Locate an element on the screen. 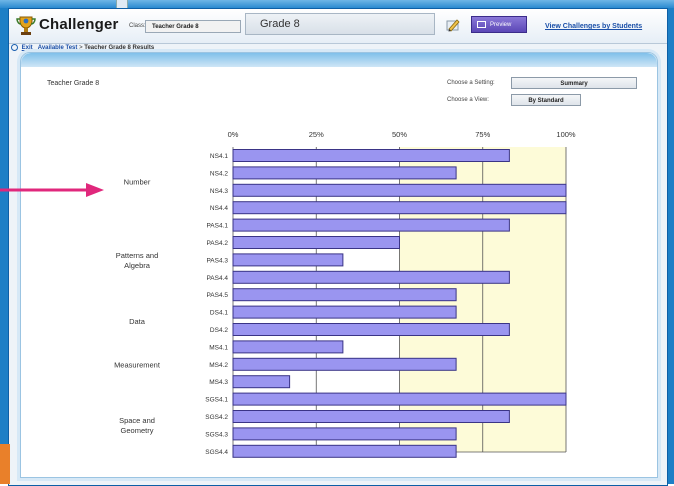  preview-button: Preview is located at coordinates (499, 24).